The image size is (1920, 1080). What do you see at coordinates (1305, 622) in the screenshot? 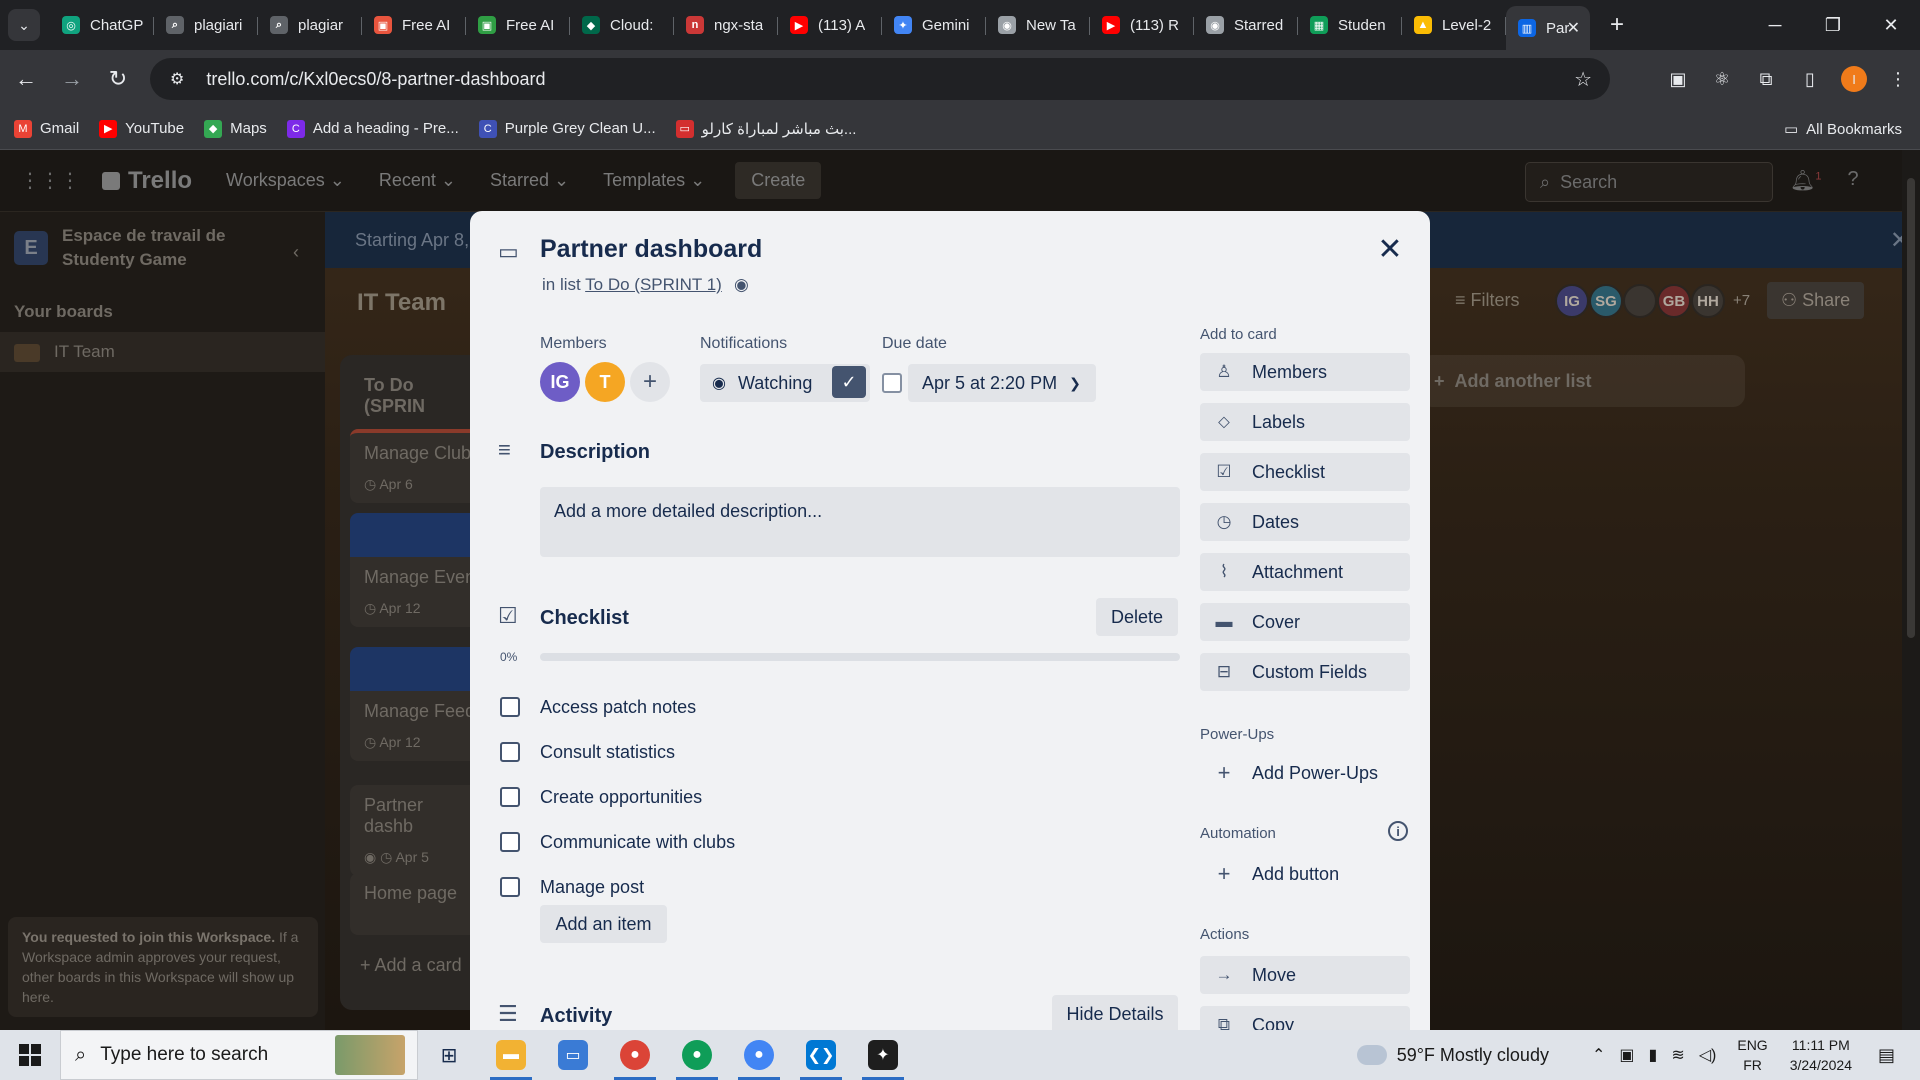
I see `add-to-card-cover-button: ▬ Cover` at bounding box center [1305, 622].